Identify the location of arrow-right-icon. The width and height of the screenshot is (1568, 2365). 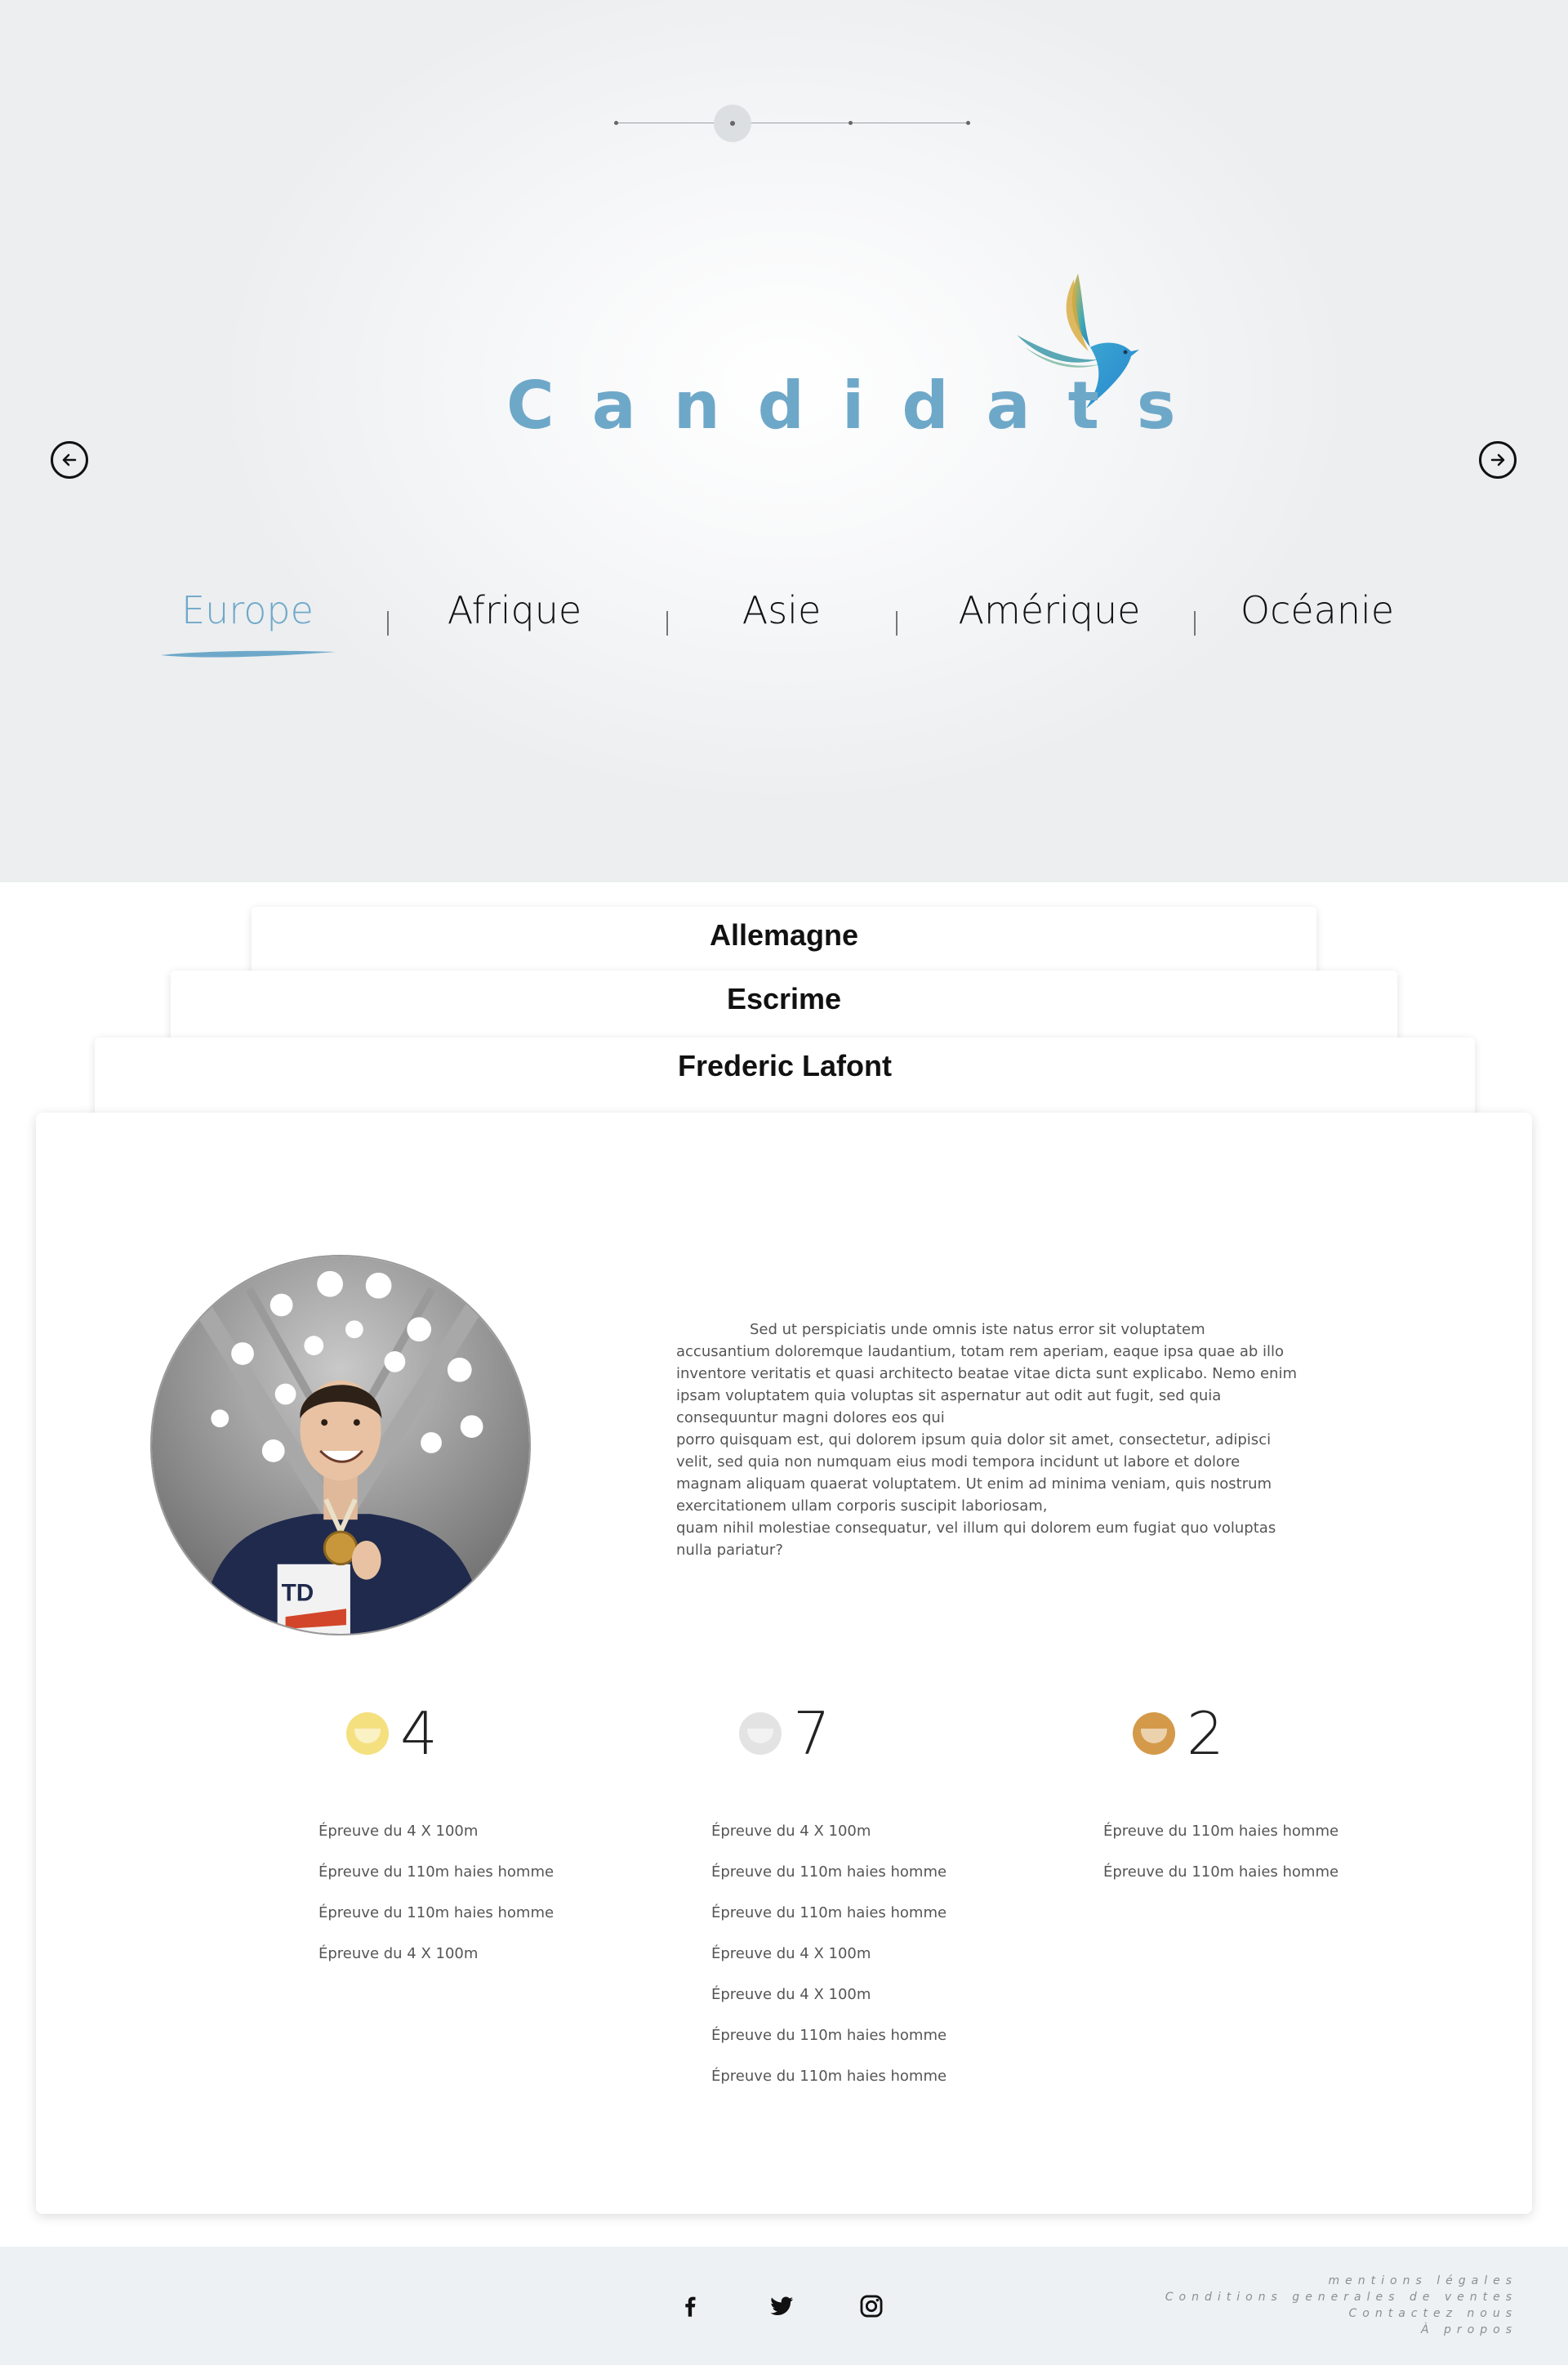
(1497, 460).